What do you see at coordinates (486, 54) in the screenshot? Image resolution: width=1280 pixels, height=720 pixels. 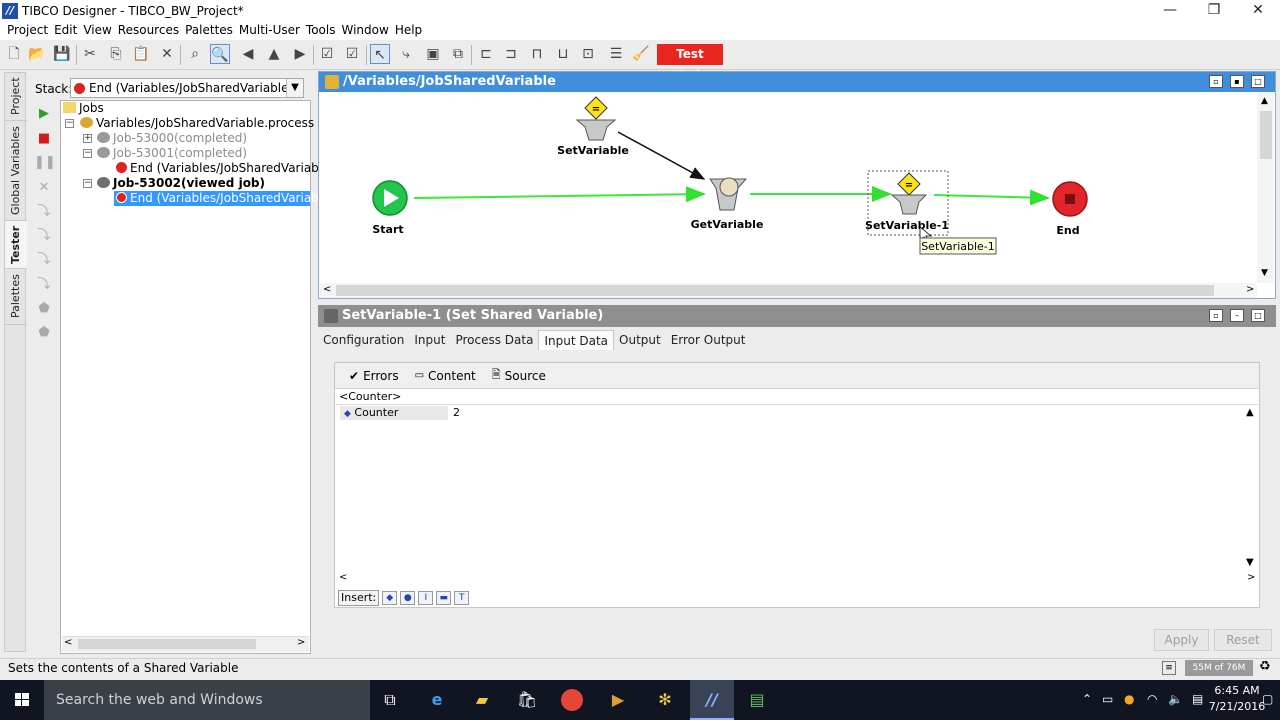 I see `align-left-icon: ⊏` at bounding box center [486, 54].